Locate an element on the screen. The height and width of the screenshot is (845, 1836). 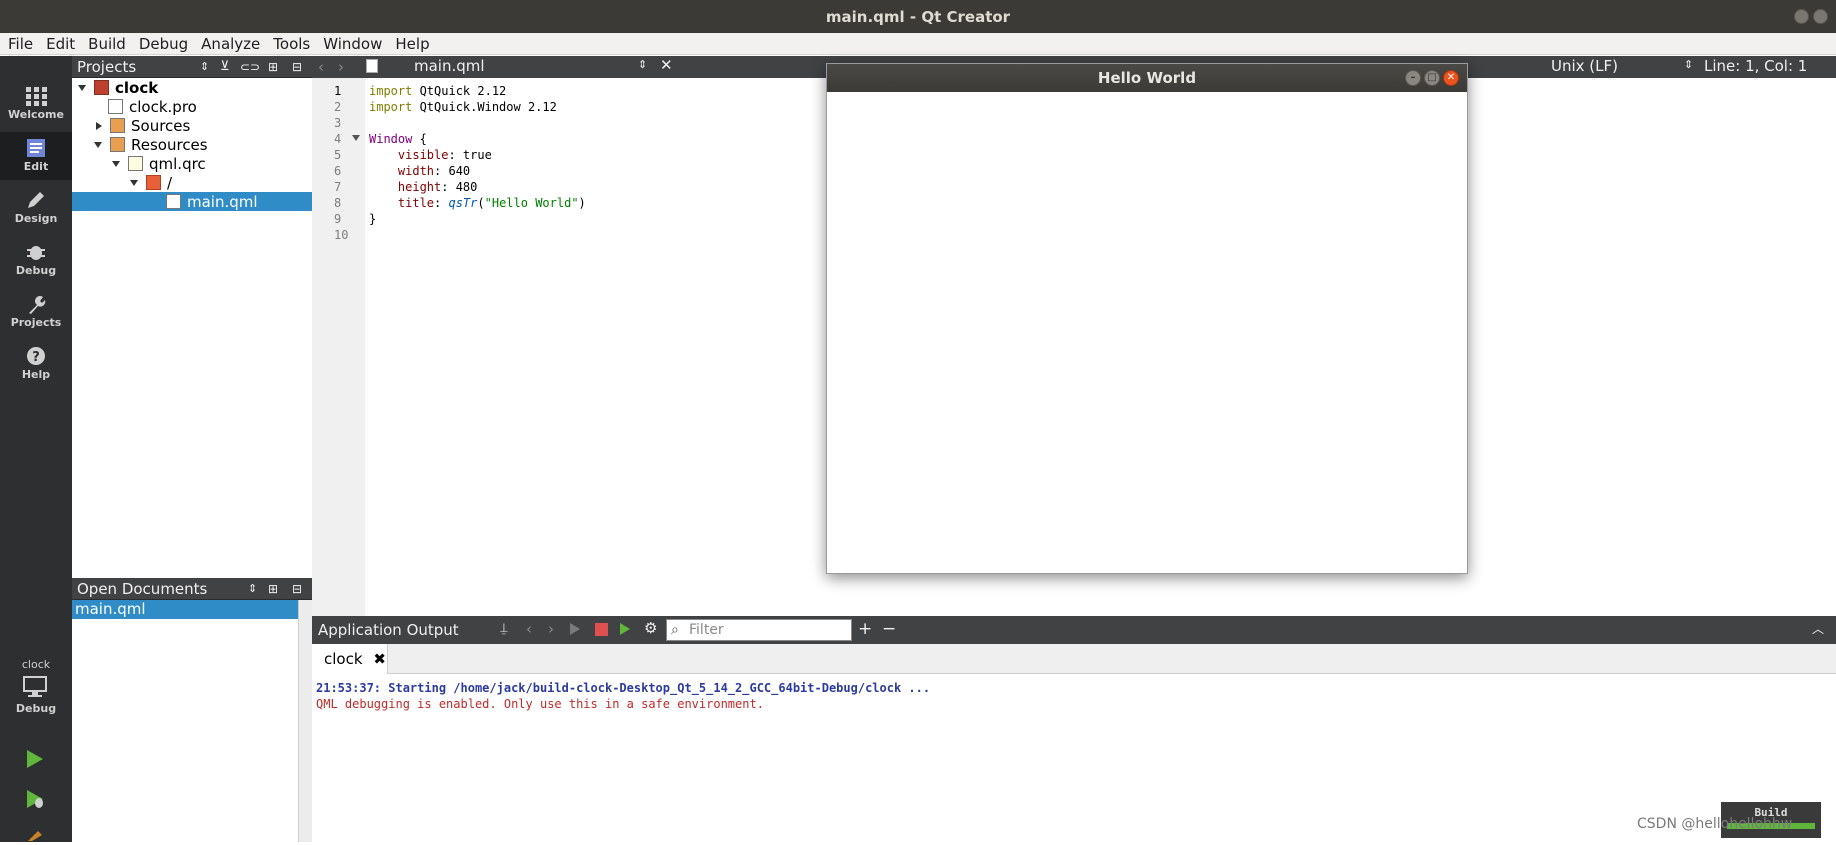
run-button is located at coordinates (35, 761).